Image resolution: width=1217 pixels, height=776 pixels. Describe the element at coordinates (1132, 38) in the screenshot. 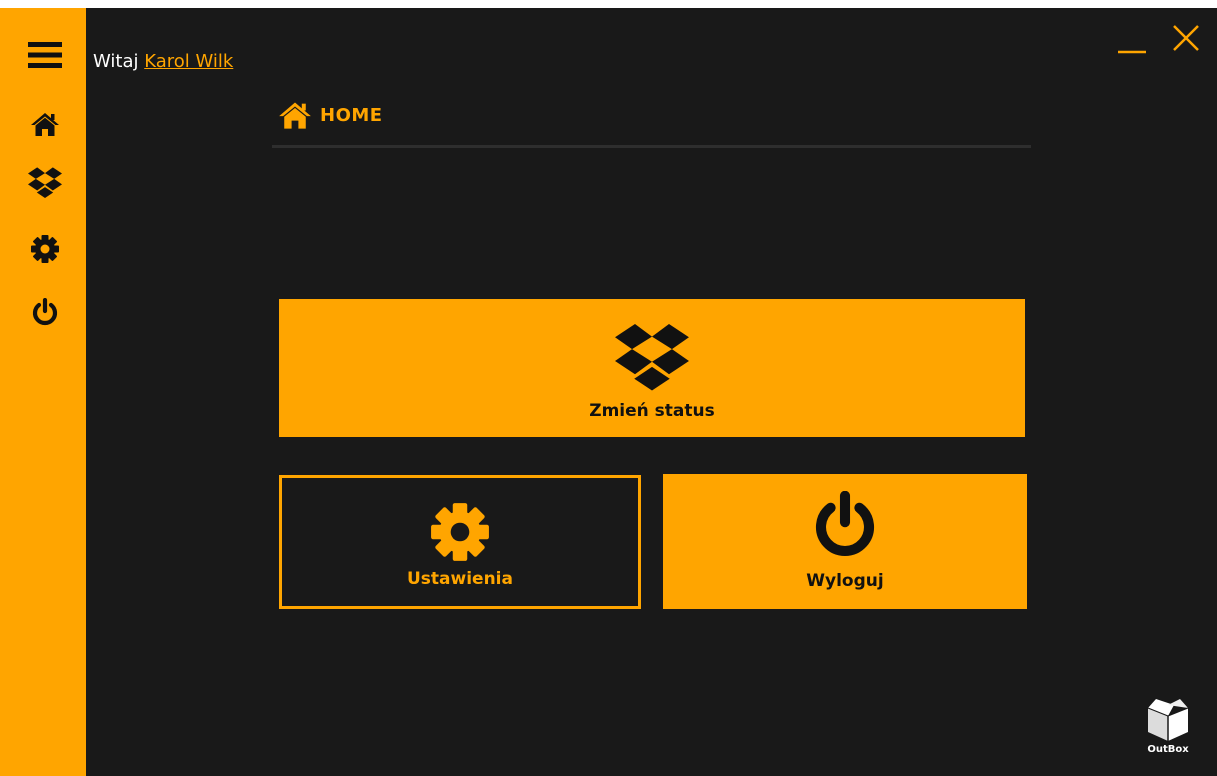

I see `minimize-button` at that location.